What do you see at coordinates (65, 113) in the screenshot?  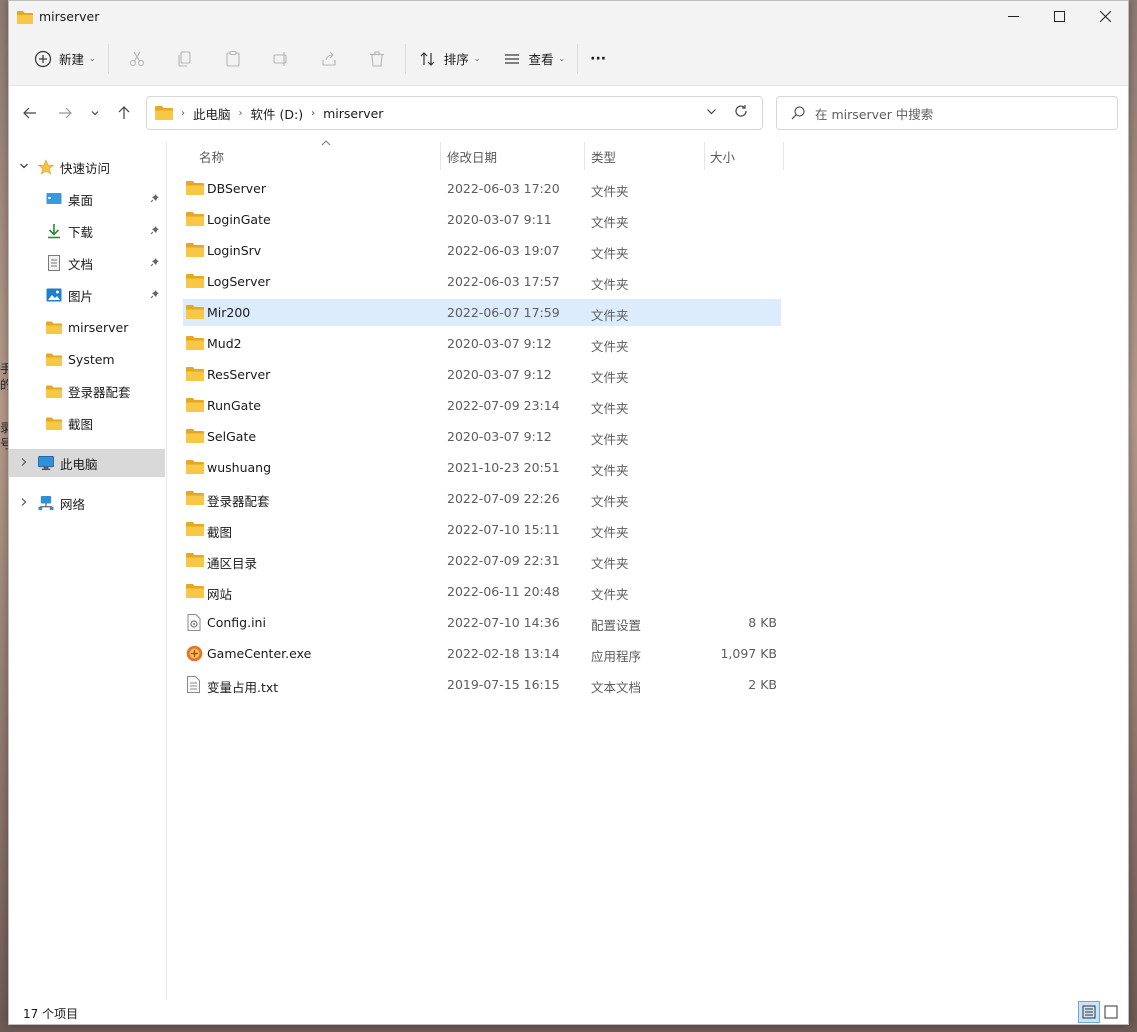 I see `forward-button` at bounding box center [65, 113].